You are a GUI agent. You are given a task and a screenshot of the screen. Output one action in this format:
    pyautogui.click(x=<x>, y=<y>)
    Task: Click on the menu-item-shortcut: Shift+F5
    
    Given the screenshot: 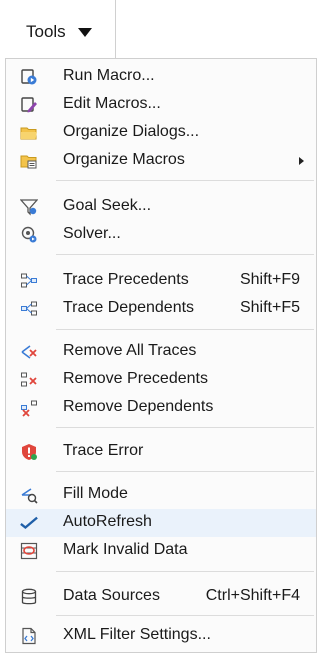 What is the action you would take?
    pyautogui.click(x=269, y=307)
    